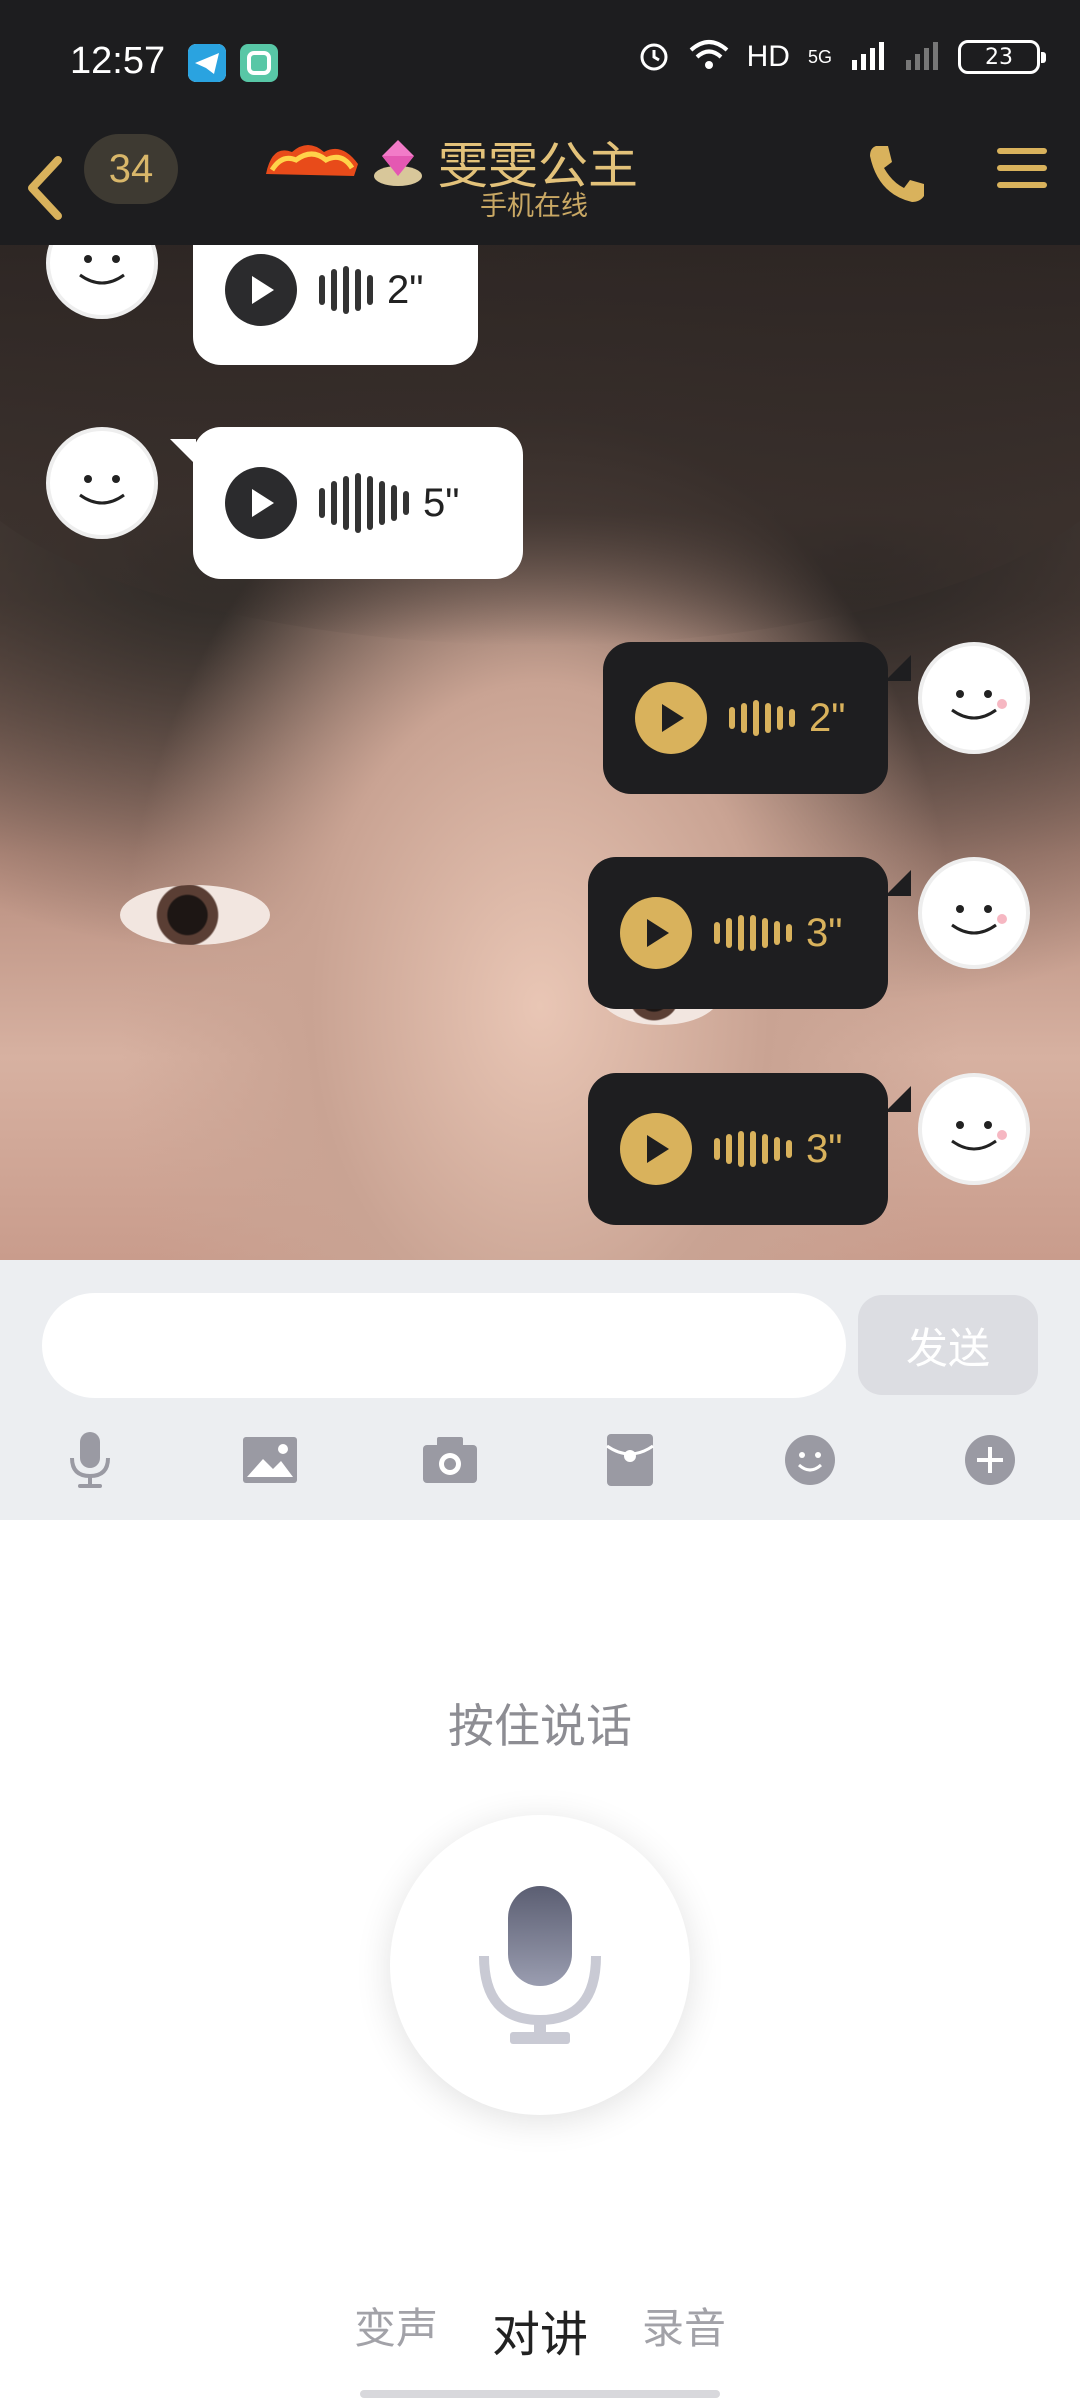  I want to click on message-input, so click(444, 1345).